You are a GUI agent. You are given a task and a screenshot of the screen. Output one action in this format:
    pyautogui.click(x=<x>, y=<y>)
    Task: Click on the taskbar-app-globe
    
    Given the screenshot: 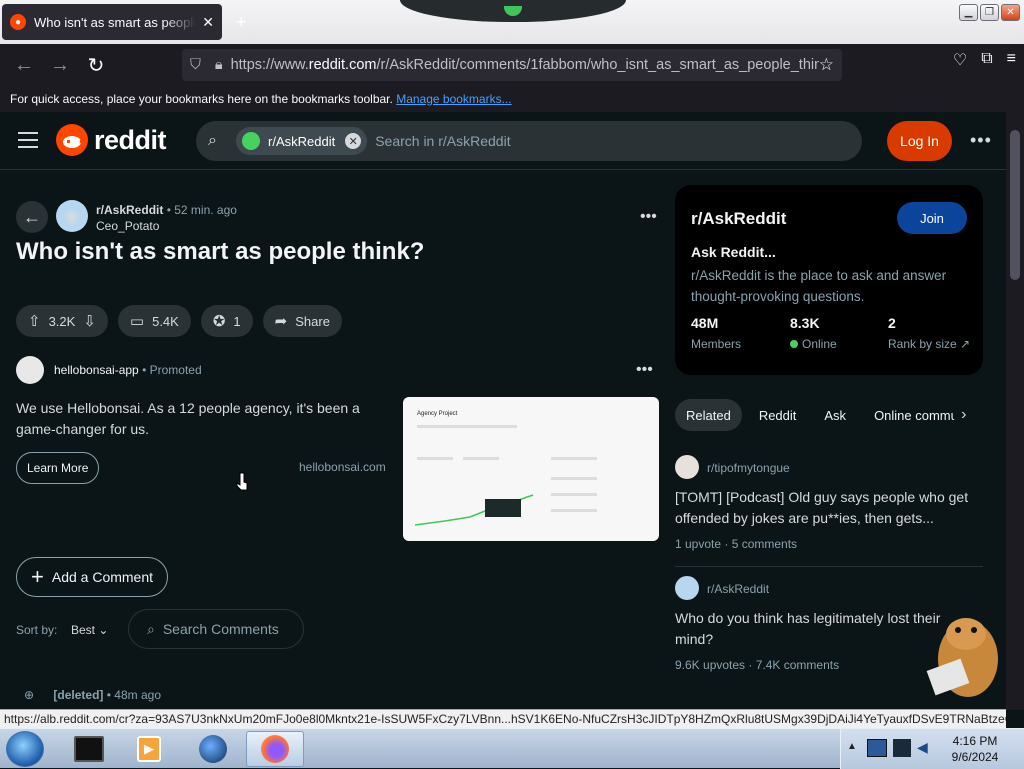 What is the action you would take?
    pyautogui.click(x=213, y=749)
    